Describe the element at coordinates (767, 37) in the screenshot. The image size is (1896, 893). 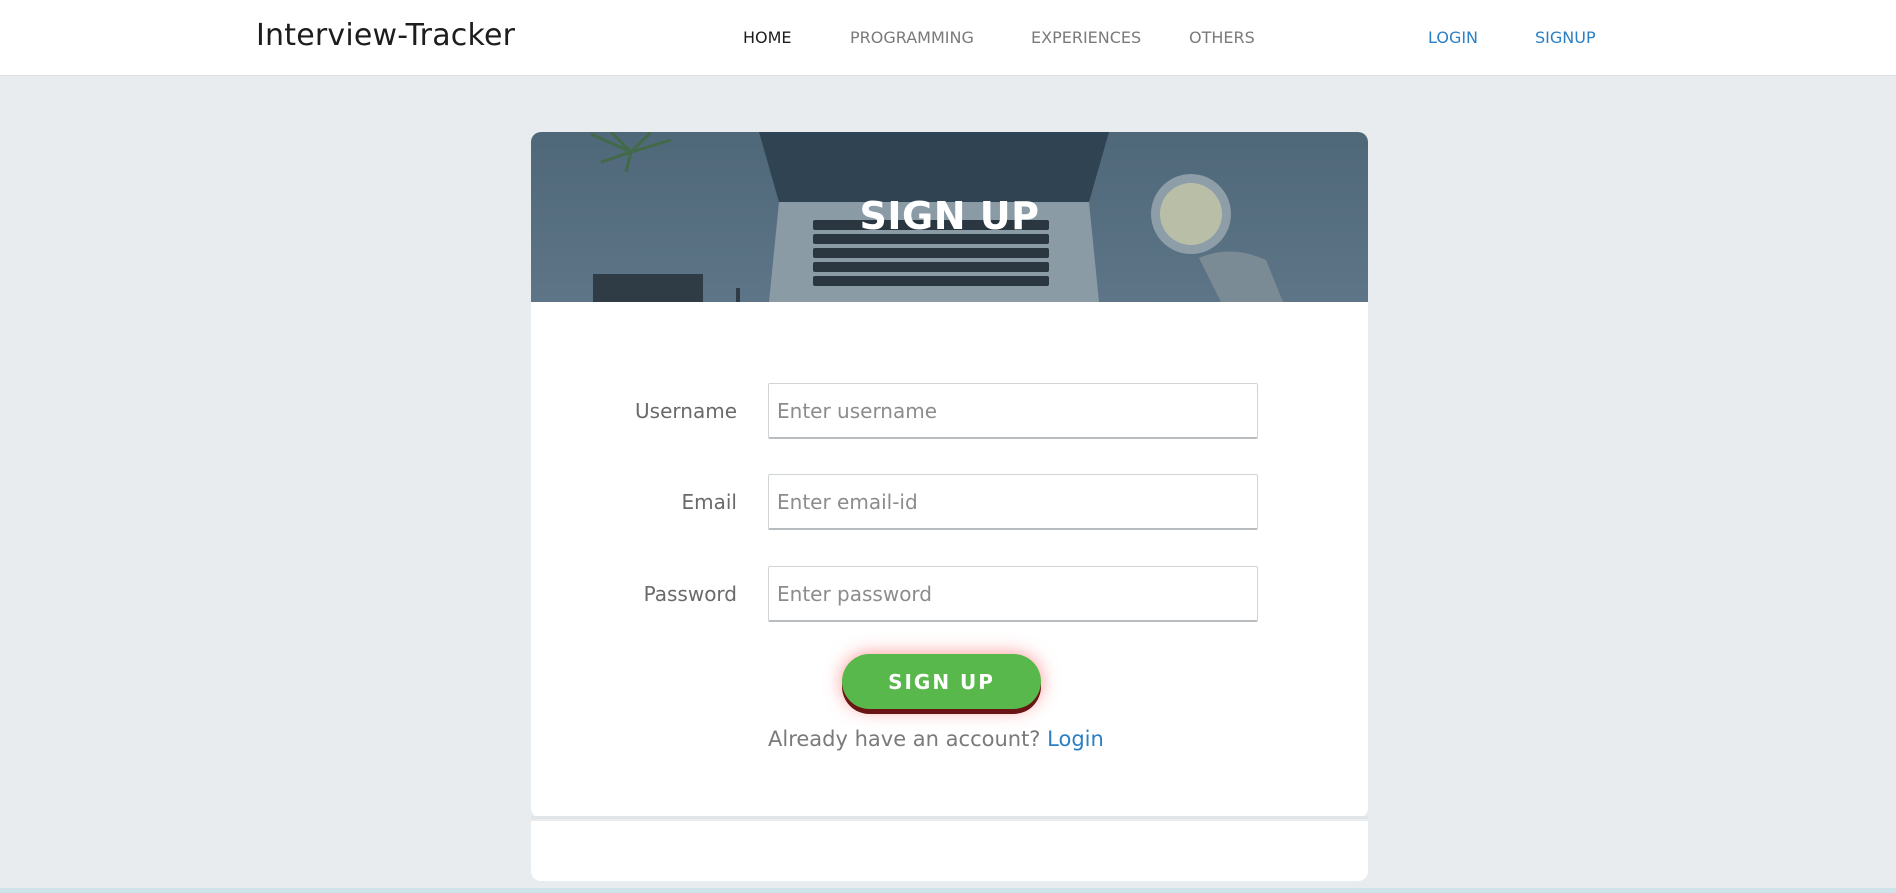
I see `nav-home: HOME` at that location.